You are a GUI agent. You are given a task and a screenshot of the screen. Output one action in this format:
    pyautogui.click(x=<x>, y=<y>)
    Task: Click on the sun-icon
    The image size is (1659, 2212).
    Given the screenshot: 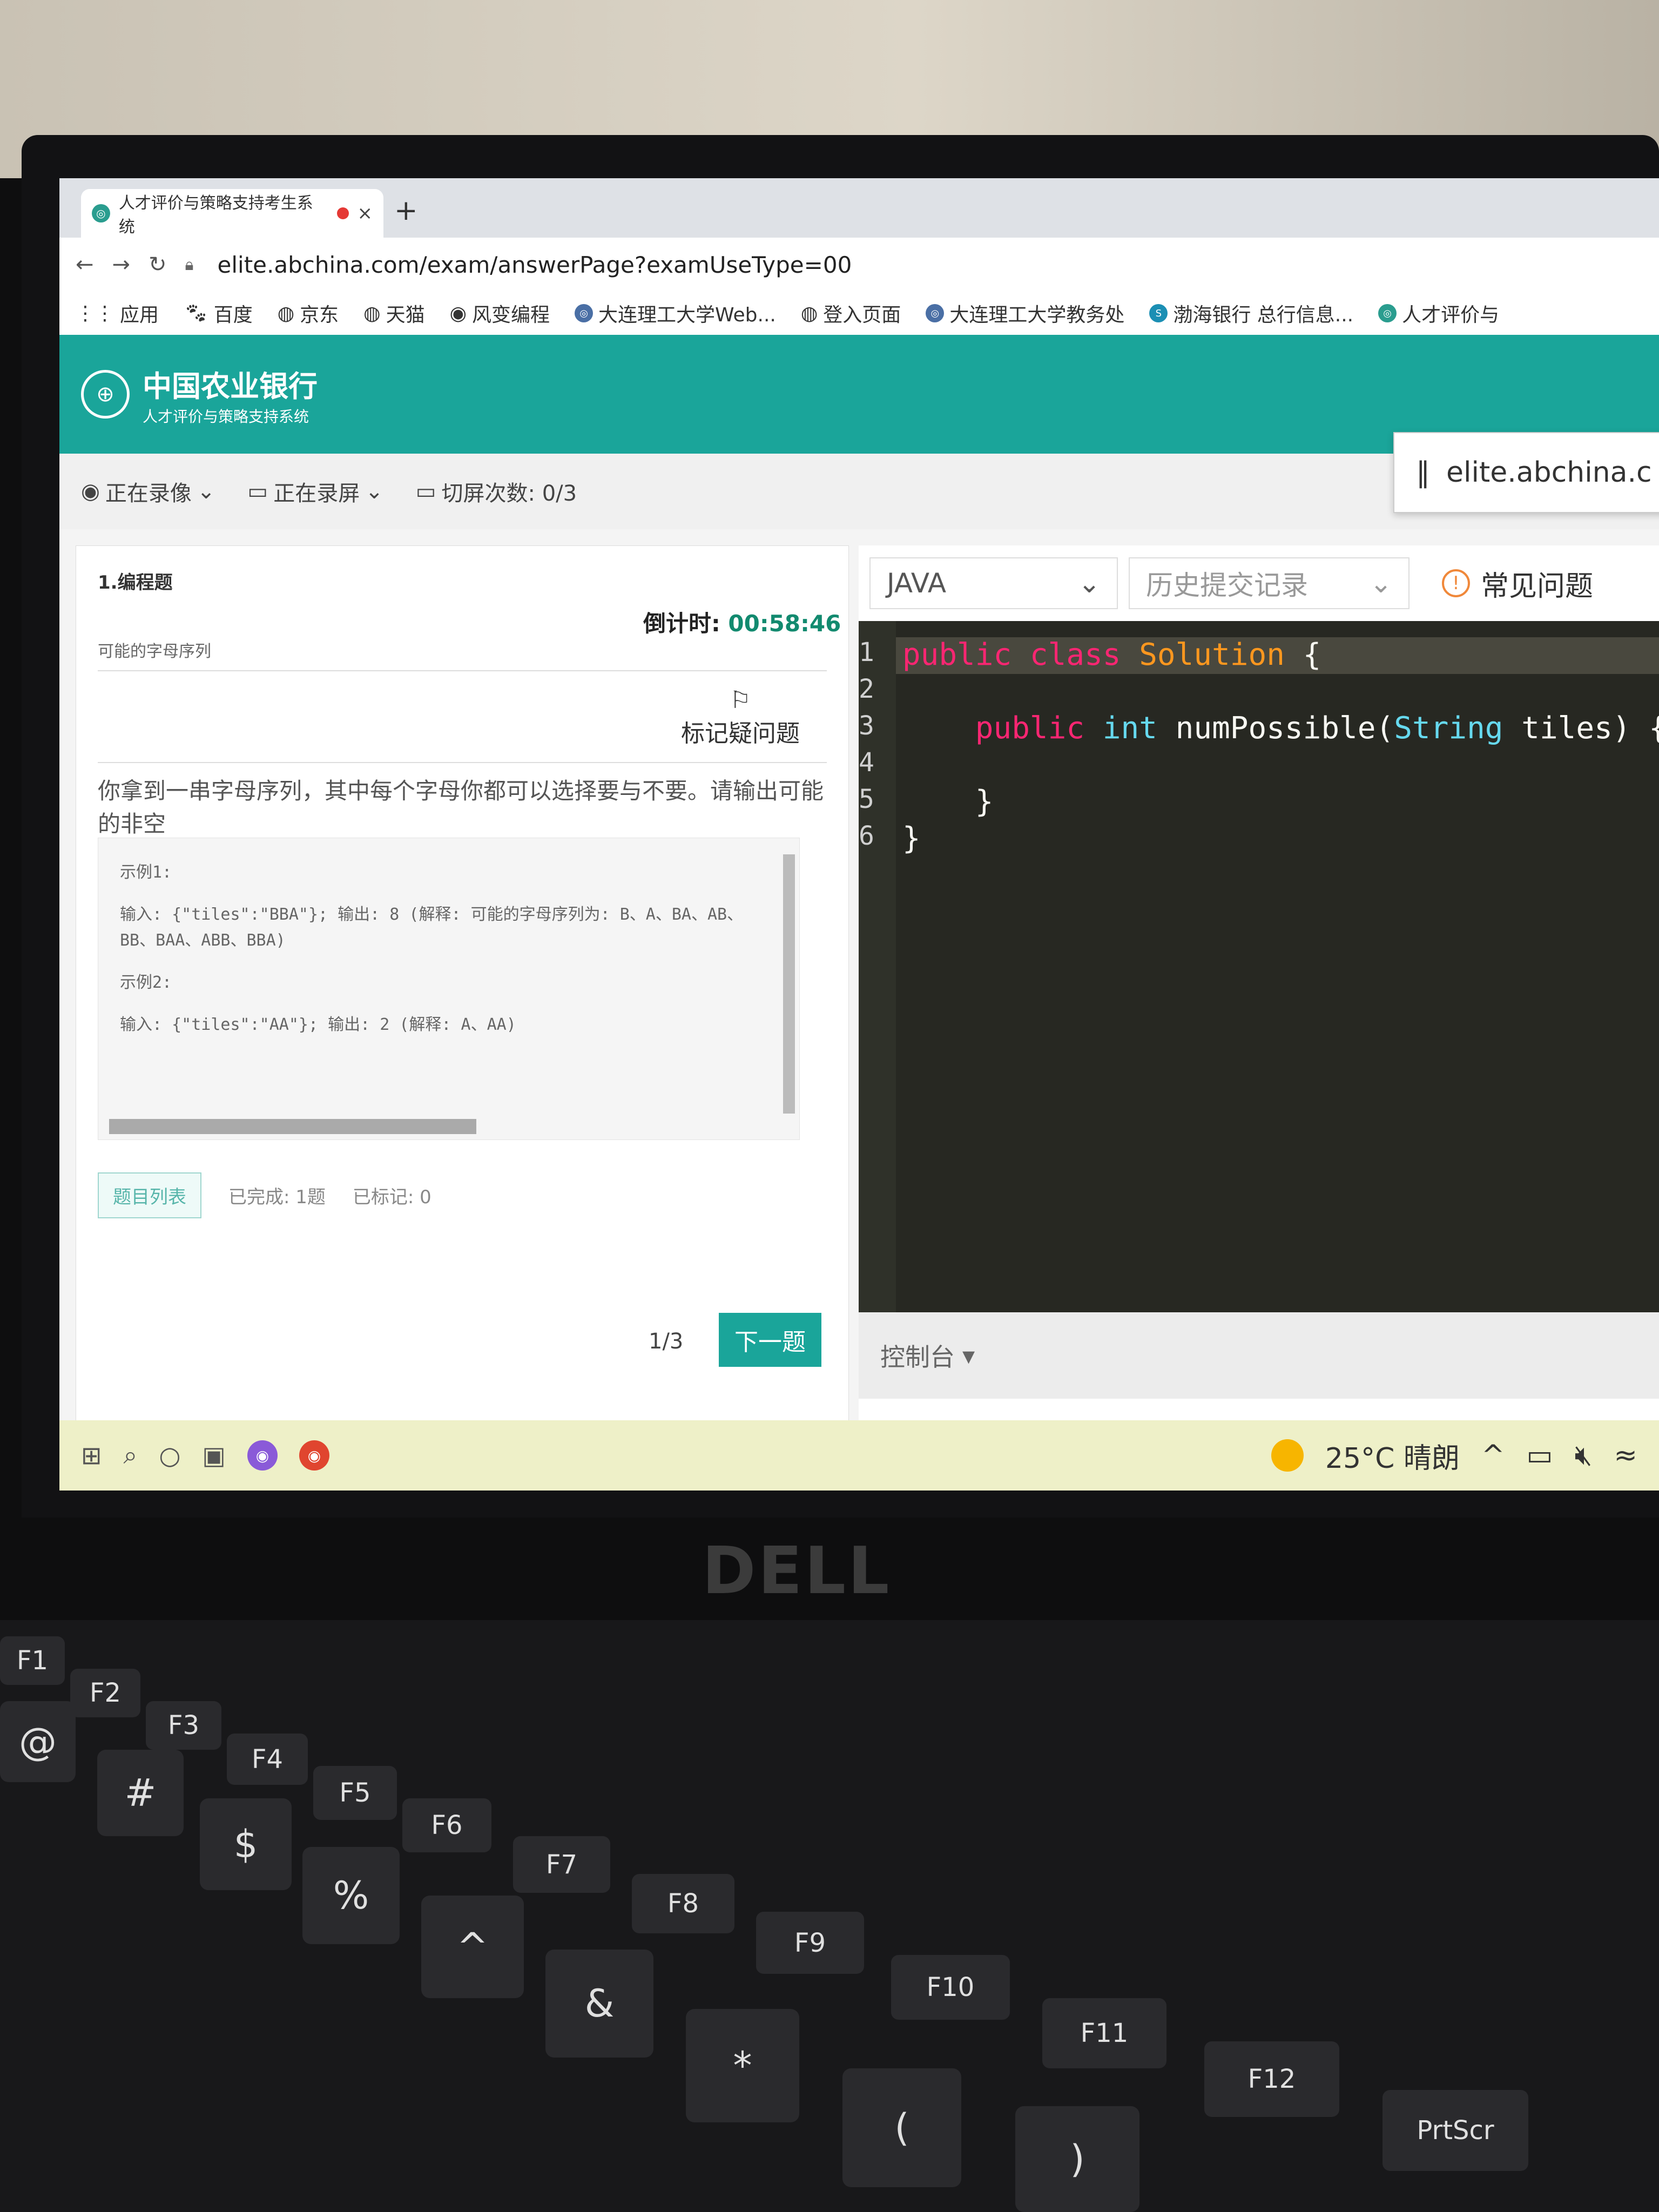 What is the action you would take?
    pyautogui.click(x=1287, y=1455)
    